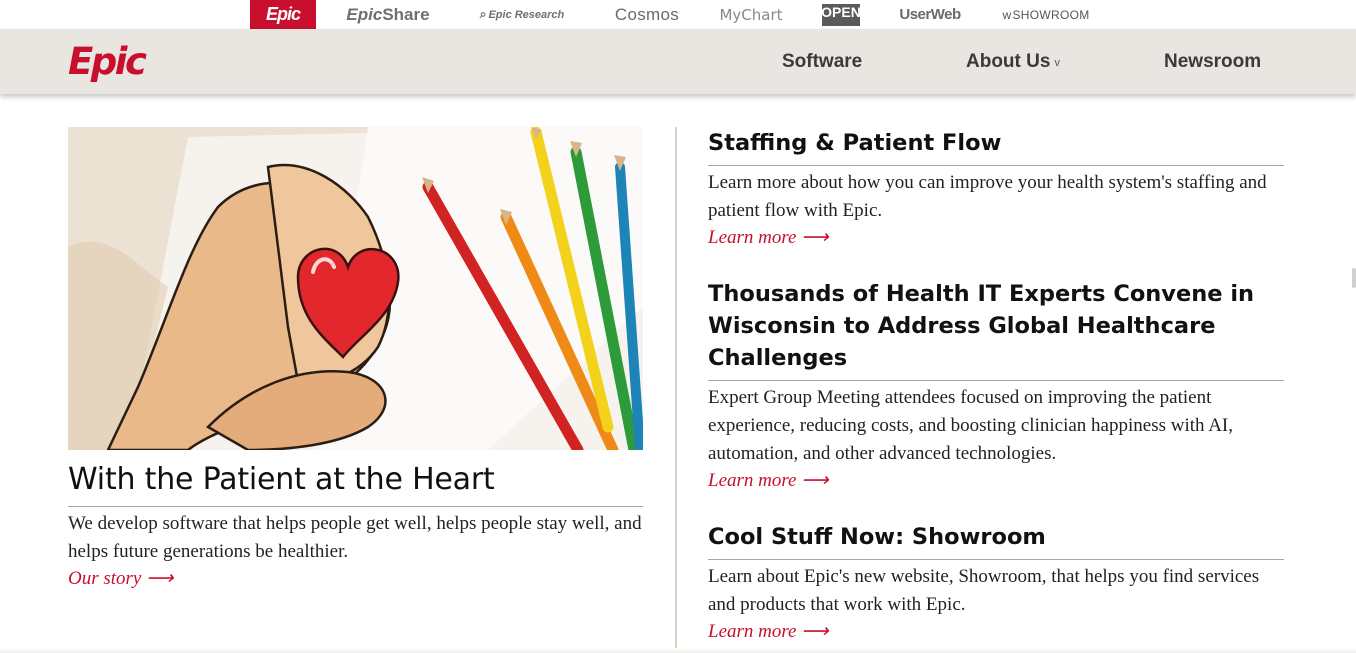 The image size is (1356, 653). I want to click on open-epic-badge: OPEN, so click(841, 14).